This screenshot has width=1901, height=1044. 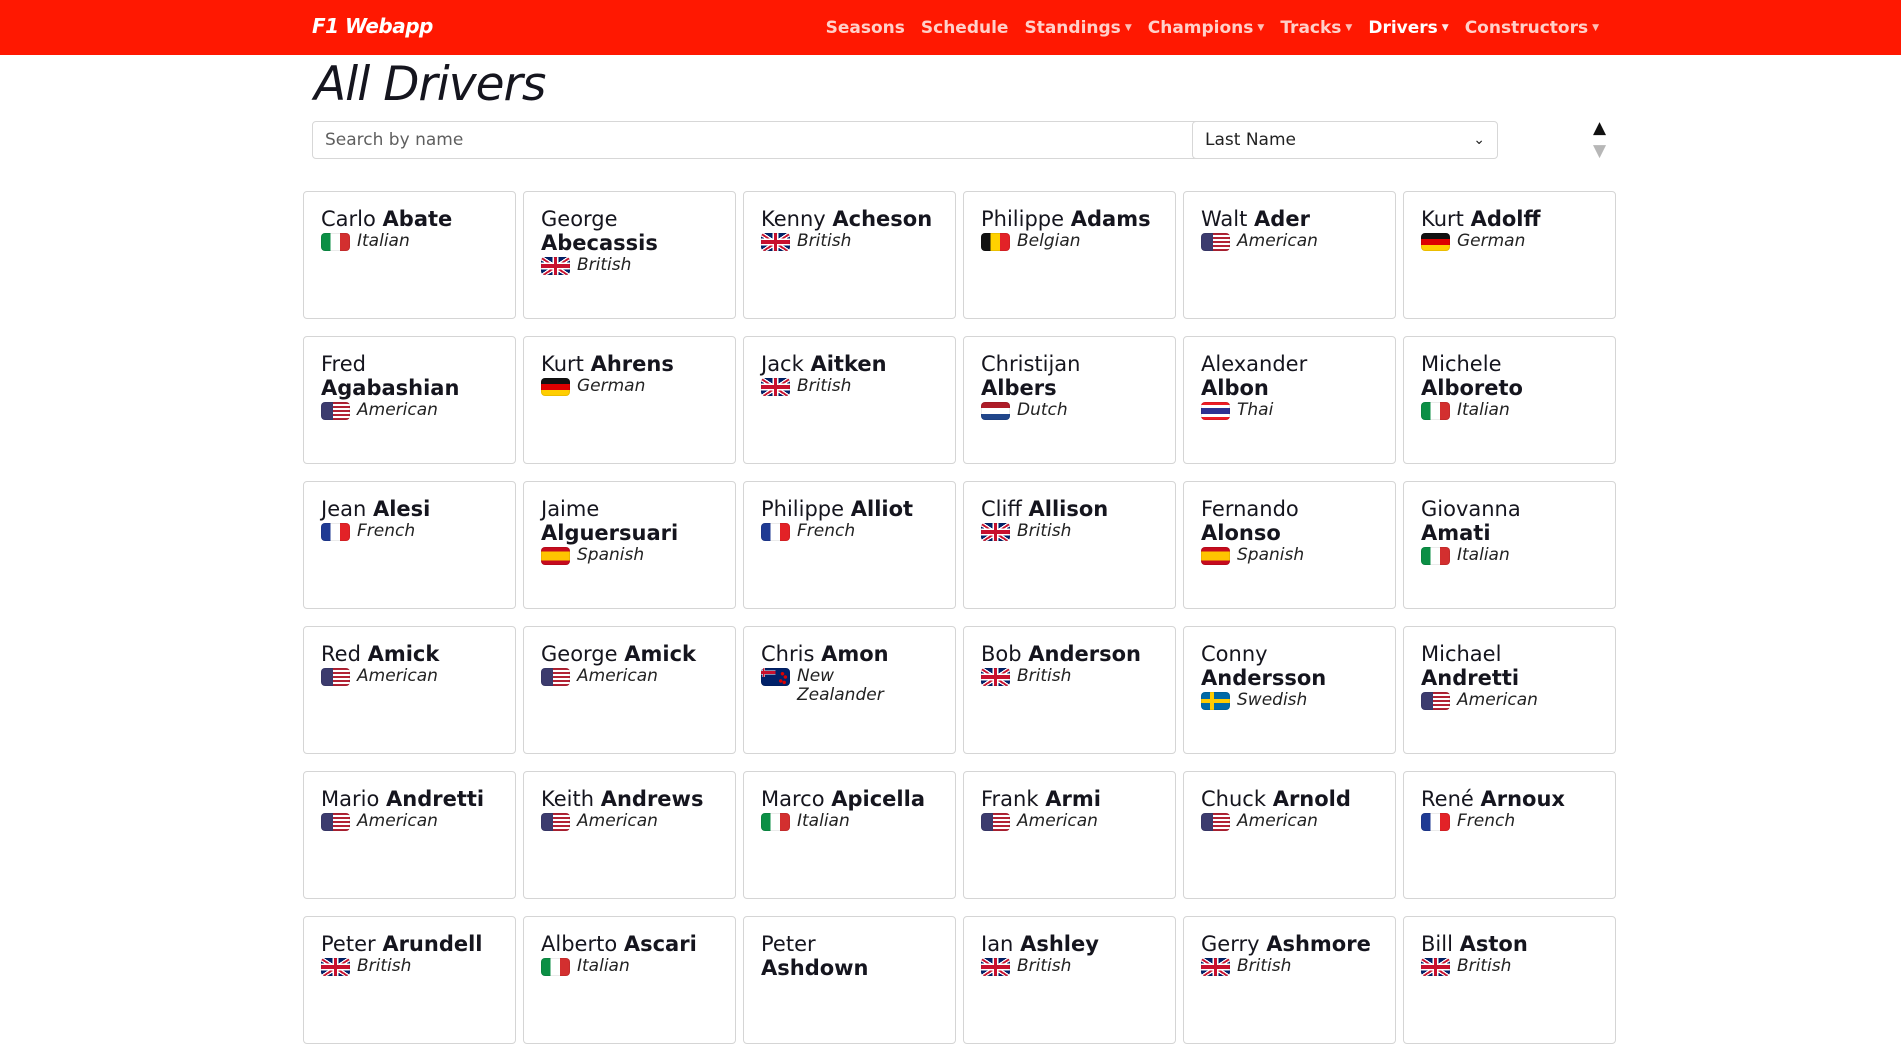 What do you see at coordinates (1532, 28) in the screenshot?
I see `nav-constructors: Constructors ▼` at bounding box center [1532, 28].